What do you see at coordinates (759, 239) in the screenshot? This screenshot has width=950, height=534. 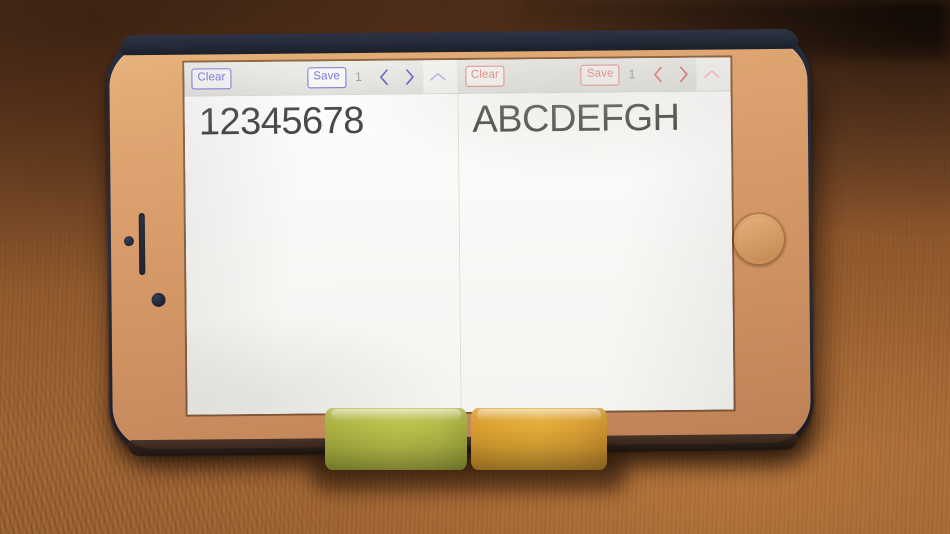 I see `home-button` at bounding box center [759, 239].